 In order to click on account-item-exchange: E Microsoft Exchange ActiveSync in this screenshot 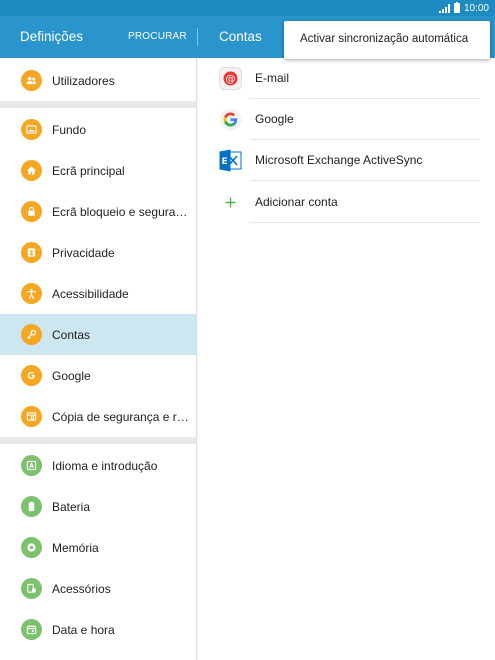, I will do `click(346, 160)`.